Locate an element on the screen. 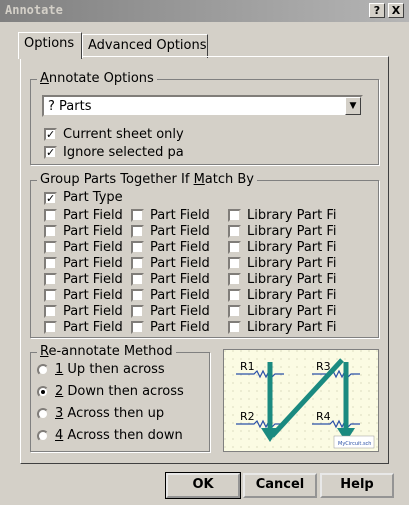 The height and width of the screenshot is (505, 409). preview-diagram: R1 R3 R2 R4 MyCircuit.sch is located at coordinates (301, 400).